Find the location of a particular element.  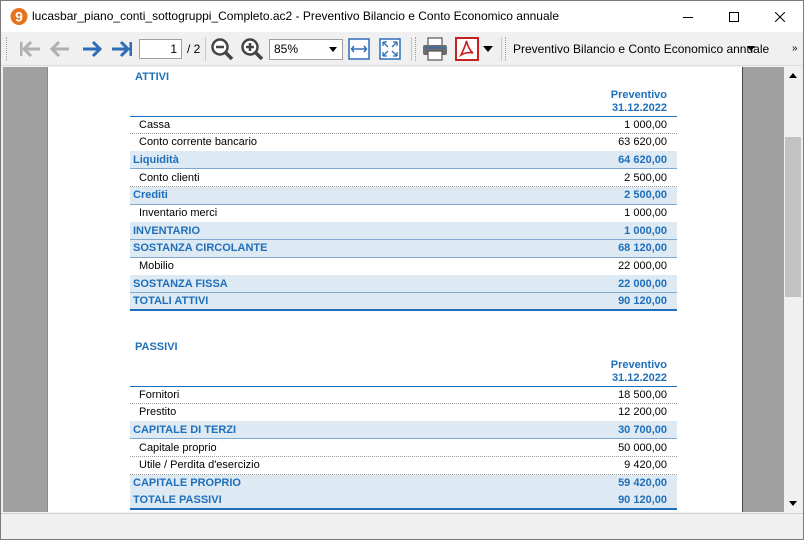

zoom-in-button is located at coordinates (252, 49).